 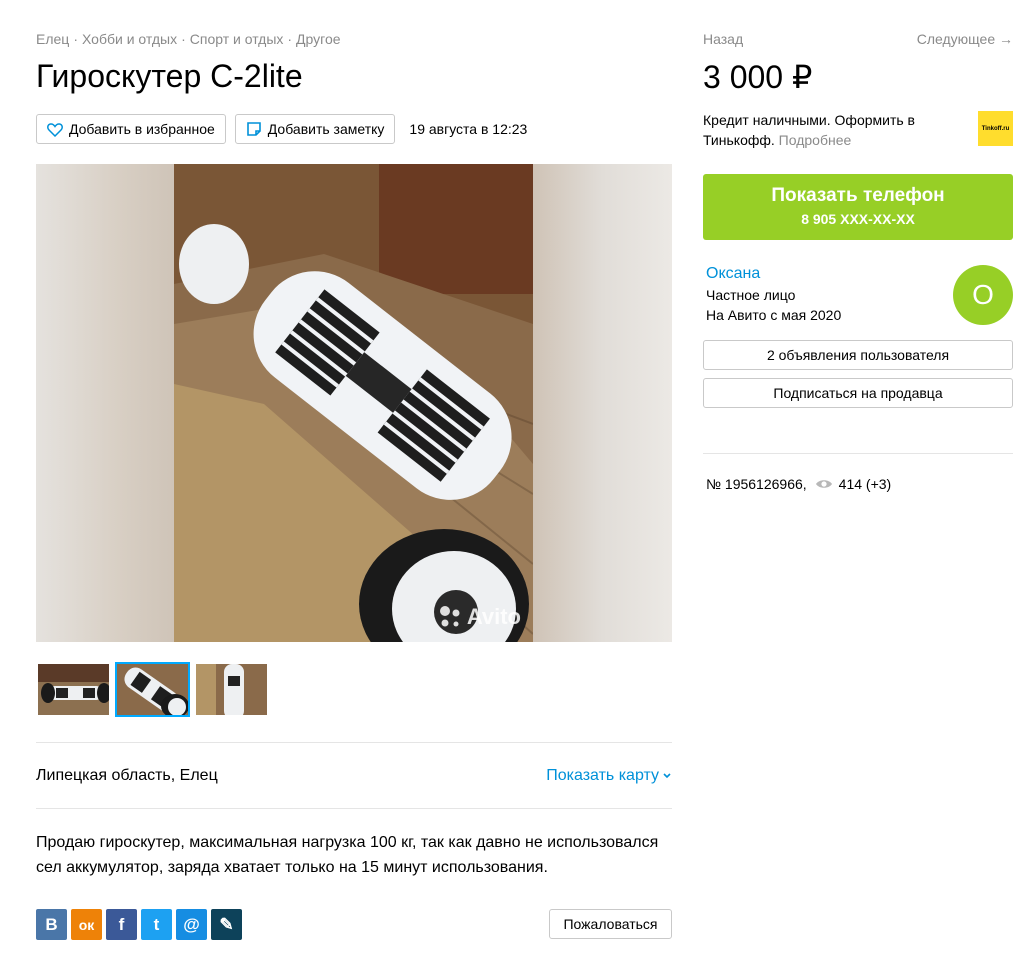 What do you see at coordinates (602, 403) in the screenshot?
I see `gallery-blur-right` at bounding box center [602, 403].